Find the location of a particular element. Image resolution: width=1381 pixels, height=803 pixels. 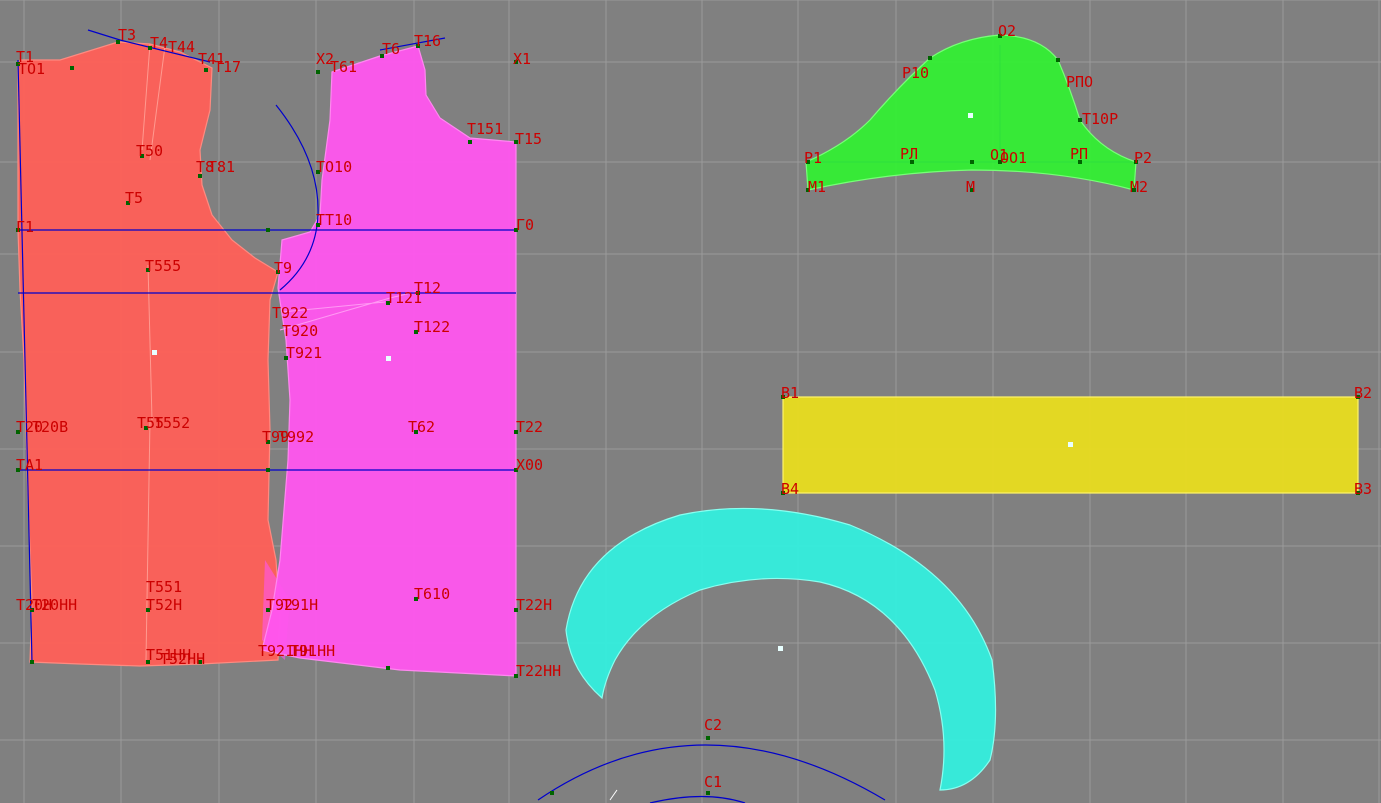

point-label-back: T16 is located at coordinates (427, 41).